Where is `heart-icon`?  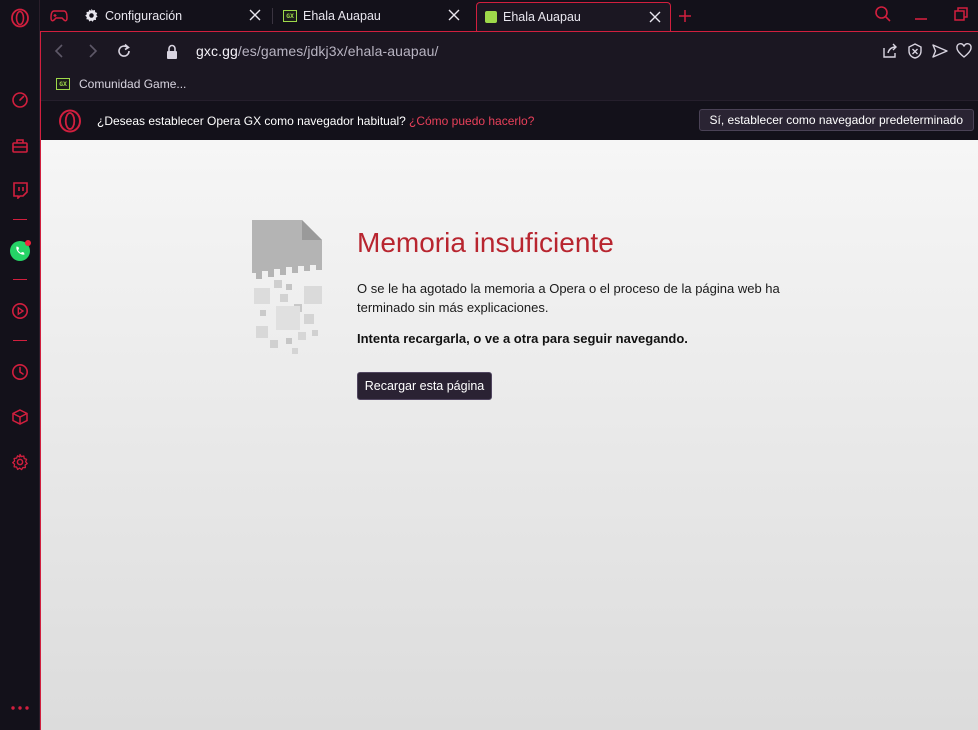 heart-icon is located at coordinates (964, 51).